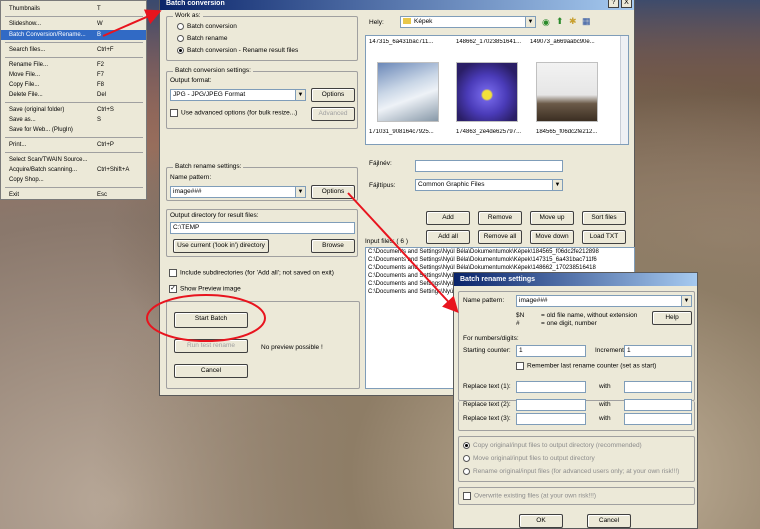 The image size is (760, 529). I want to click on browse-button: Browse, so click(333, 246).